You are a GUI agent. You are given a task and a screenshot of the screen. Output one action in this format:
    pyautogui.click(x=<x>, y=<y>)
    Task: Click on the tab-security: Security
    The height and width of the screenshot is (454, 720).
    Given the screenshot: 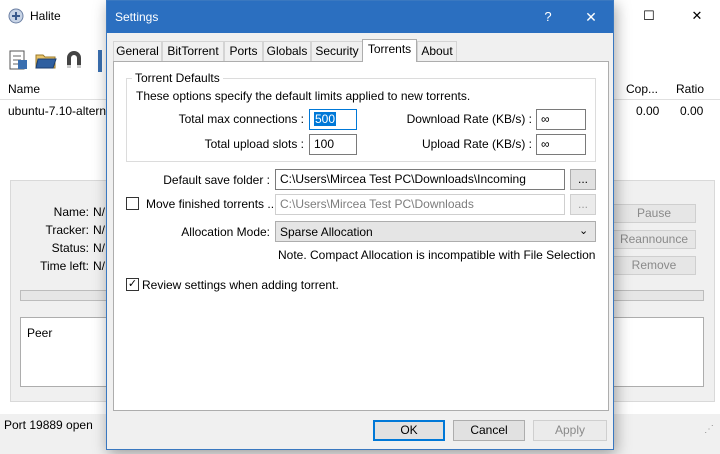 What is the action you would take?
    pyautogui.click(x=337, y=51)
    